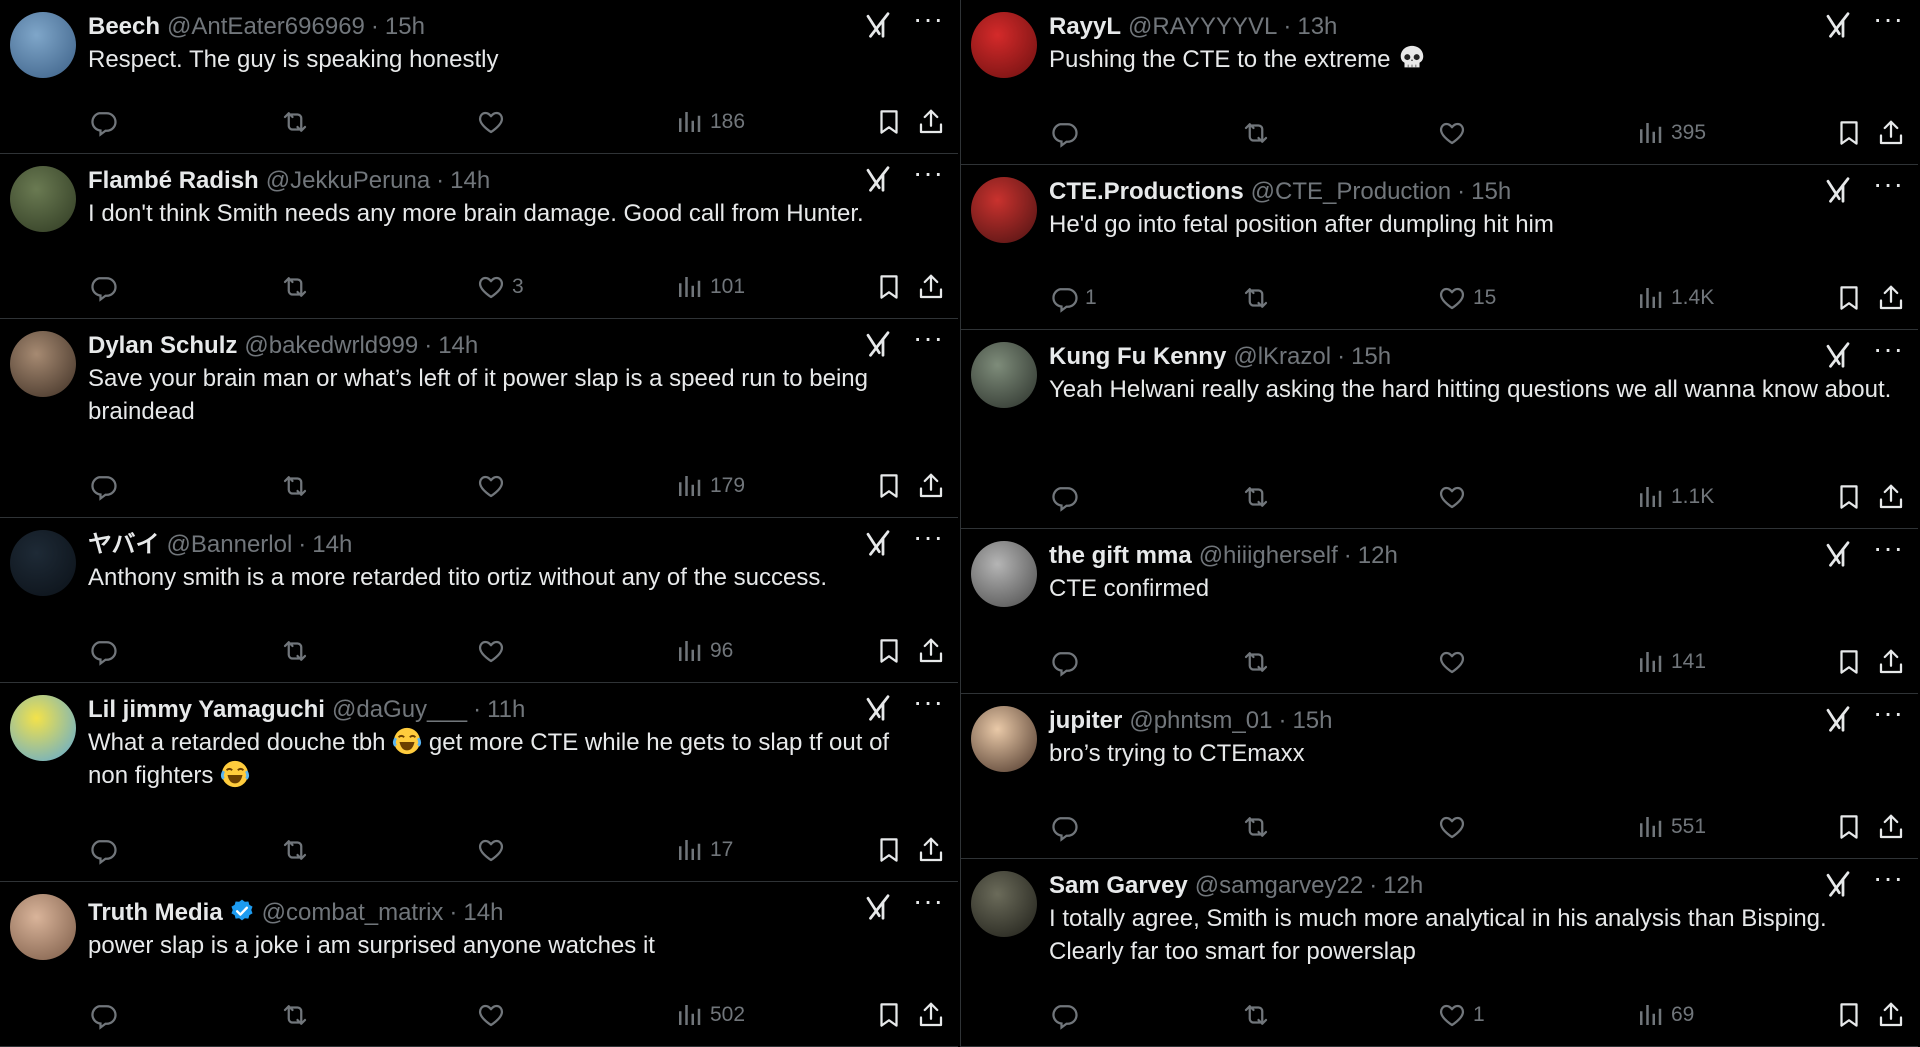 This screenshot has height=1047, width=1920. What do you see at coordinates (331, 346) in the screenshot?
I see `user-handle: @bakedwrld999` at bounding box center [331, 346].